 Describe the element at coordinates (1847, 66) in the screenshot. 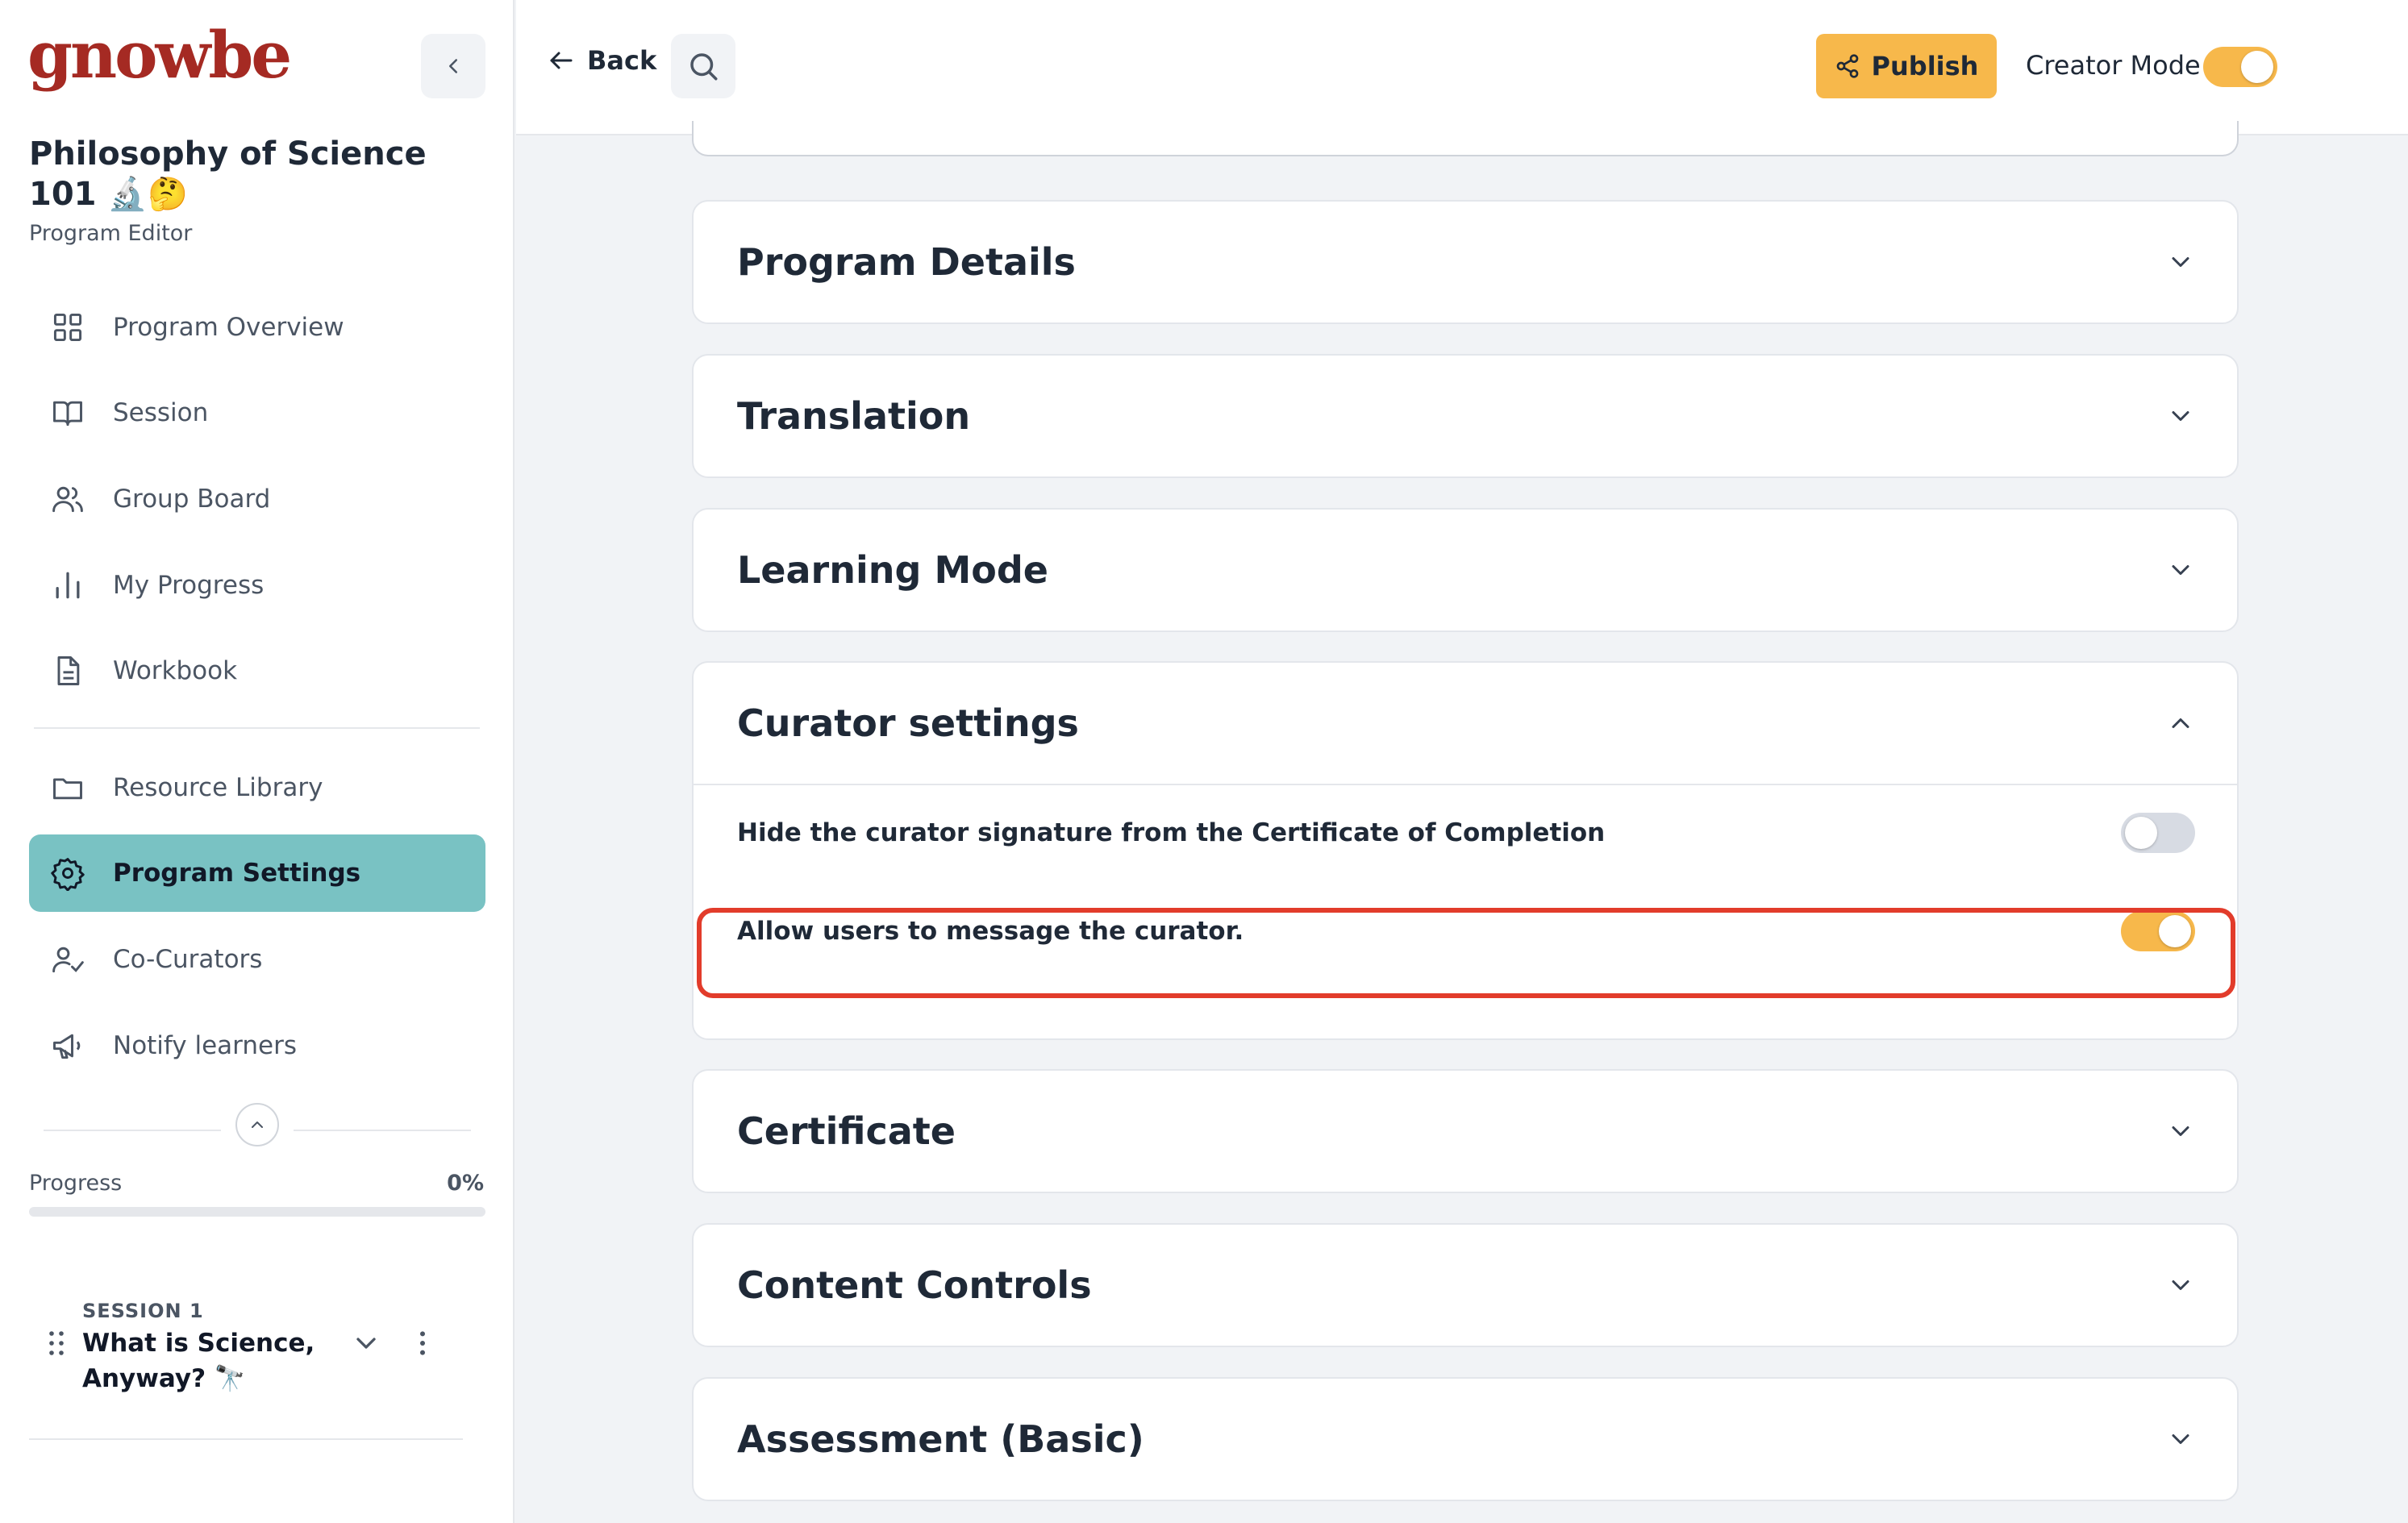

I see `share-icon` at that location.